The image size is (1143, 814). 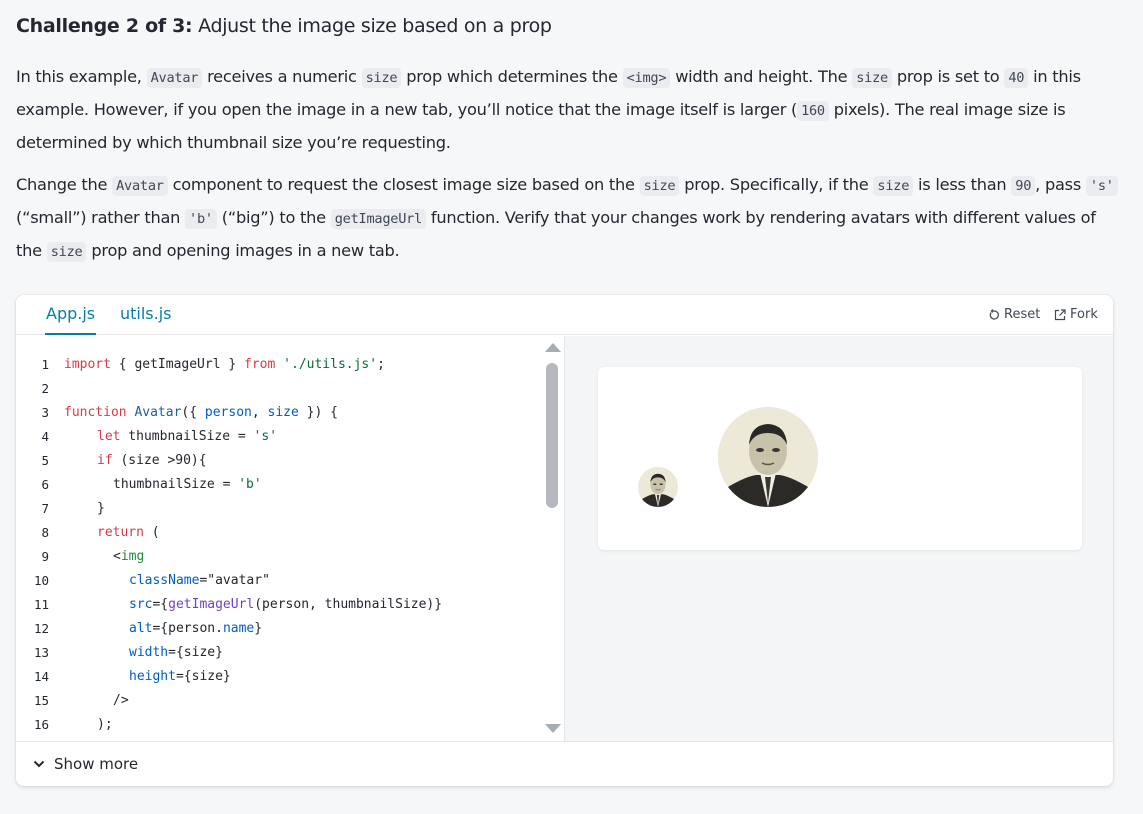 What do you see at coordinates (552, 435) in the screenshot?
I see `editor-scrollbar-thumb` at bounding box center [552, 435].